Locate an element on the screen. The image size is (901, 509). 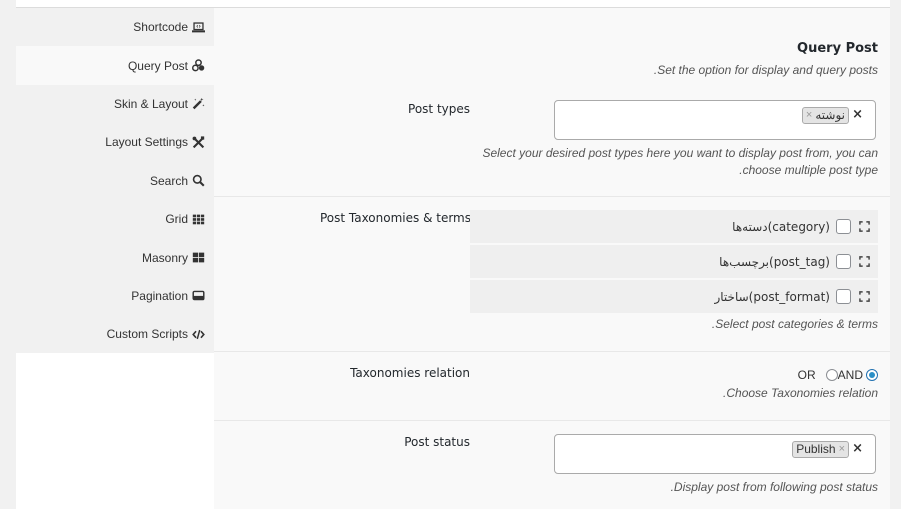
sidebar-item-label: Layout Settings is located at coordinates (146, 142).